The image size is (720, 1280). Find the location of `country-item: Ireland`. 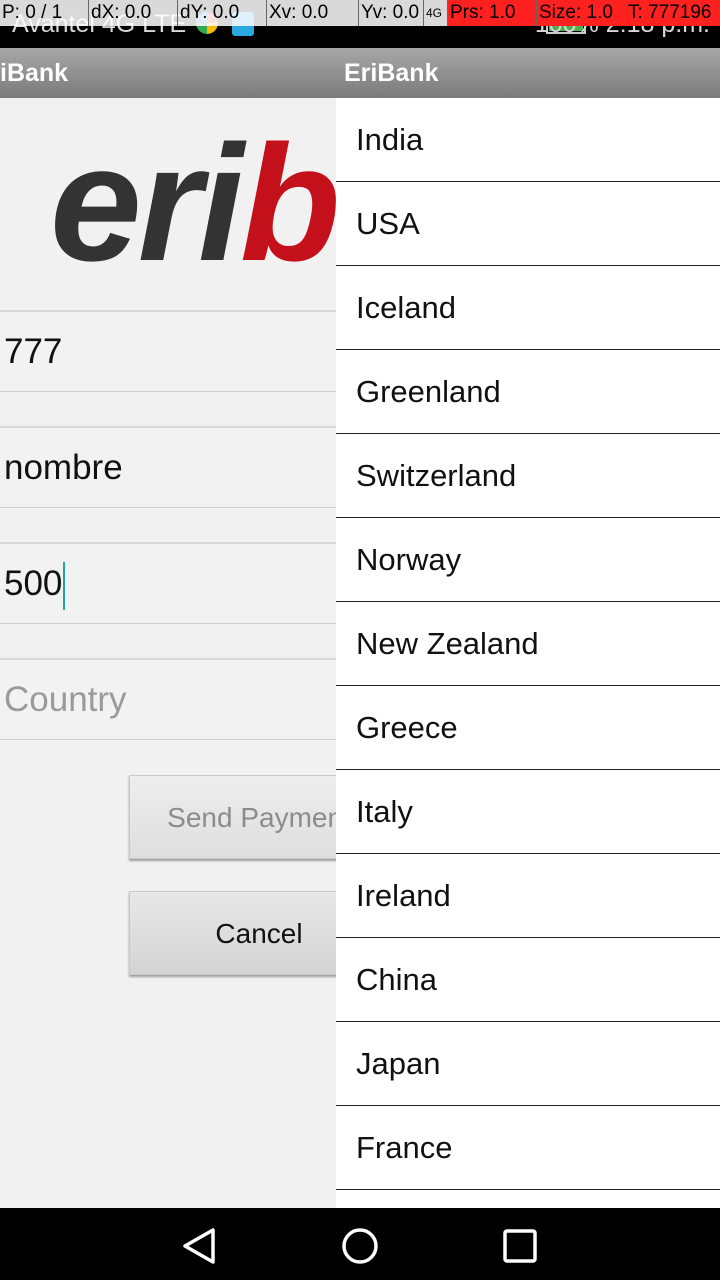

country-item: Ireland is located at coordinates (528, 896).